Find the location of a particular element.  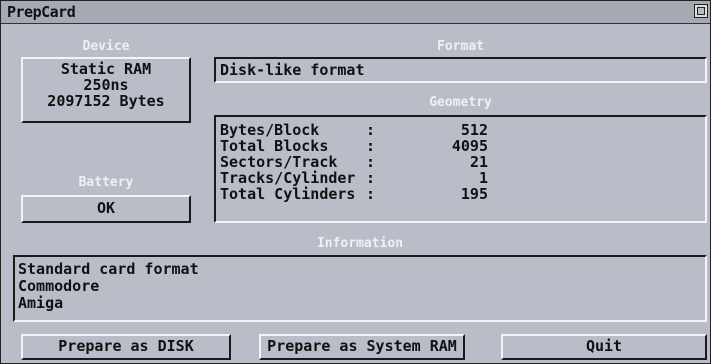

device-info-box: Static RAM 250ns 2097152 Bytes is located at coordinates (106, 90).